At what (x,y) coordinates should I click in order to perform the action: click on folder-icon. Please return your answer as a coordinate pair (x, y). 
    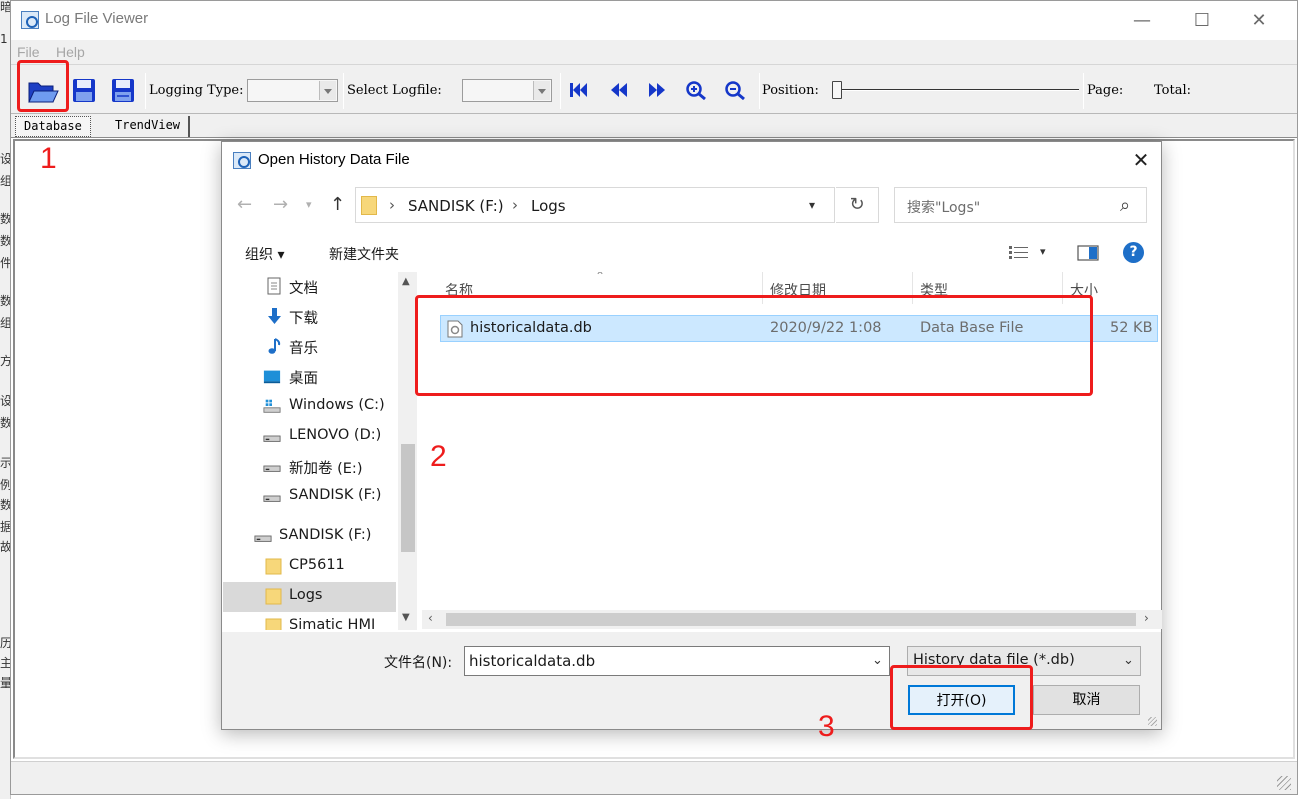
    Looking at the image, I should click on (369, 205).